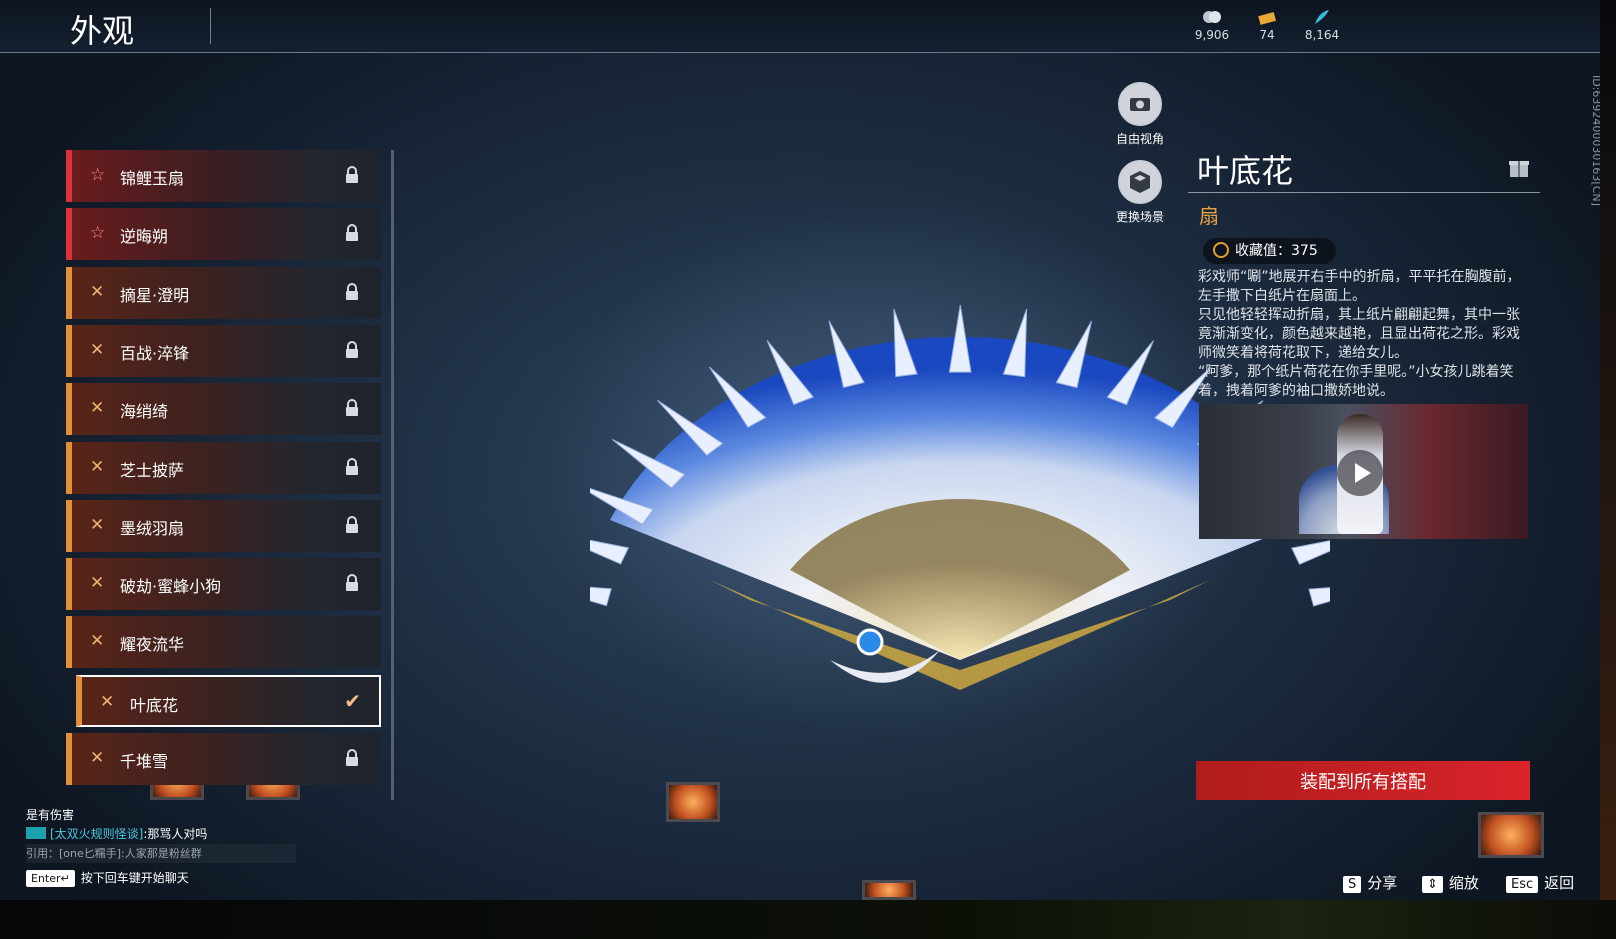  What do you see at coordinates (800, 52) in the screenshot?
I see `top-bar-divider` at bounding box center [800, 52].